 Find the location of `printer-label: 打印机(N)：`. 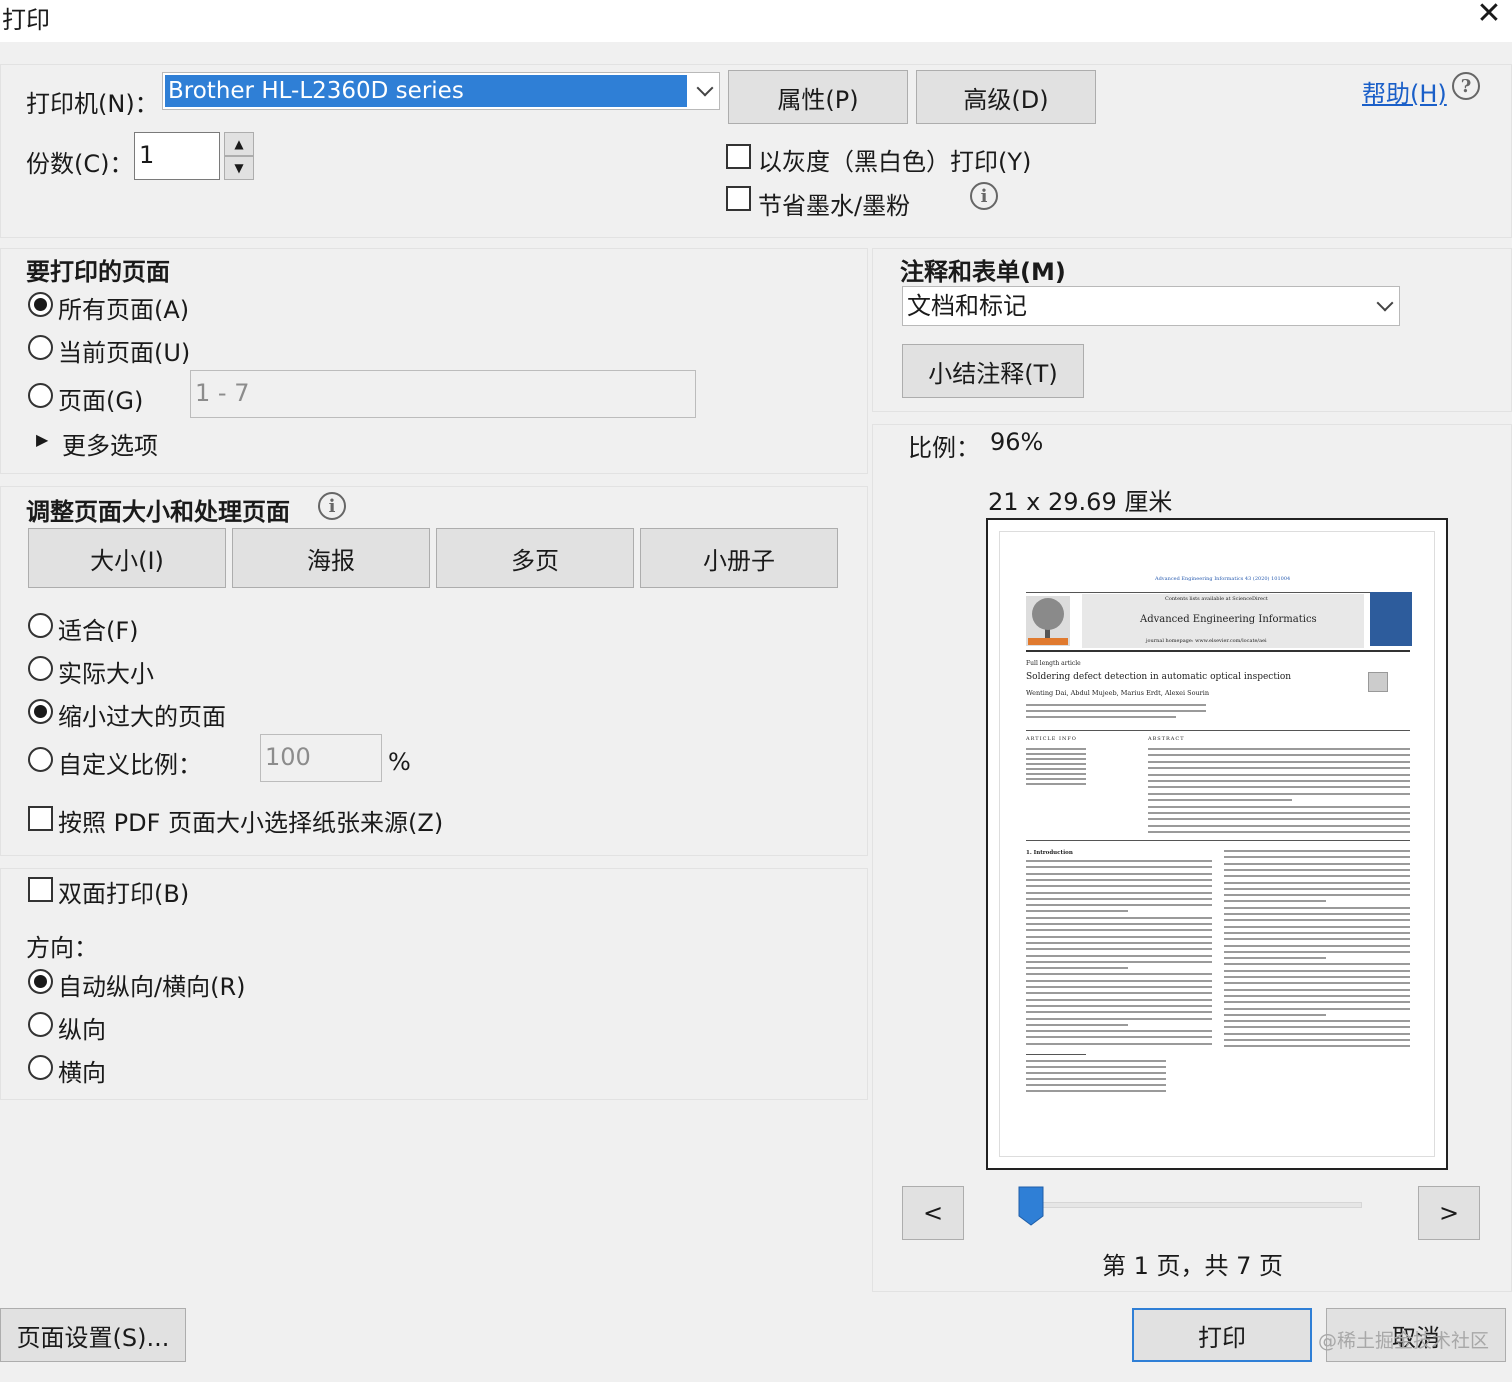

printer-label: 打印机(N)： is located at coordinates (92, 104).